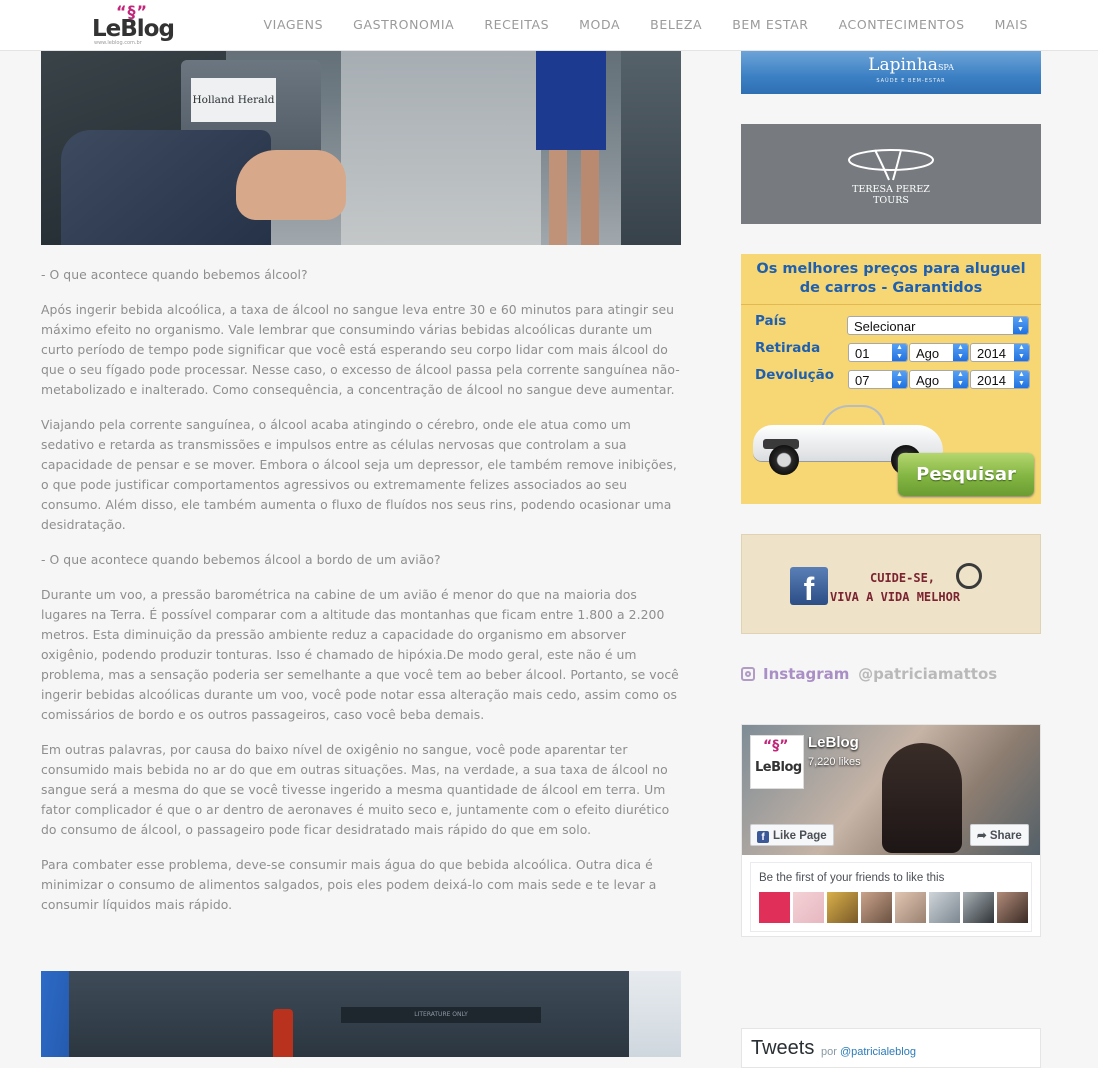 The height and width of the screenshot is (1068, 1098). I want to click on logo-url: www.leblog.com.br, so click(118, 43).